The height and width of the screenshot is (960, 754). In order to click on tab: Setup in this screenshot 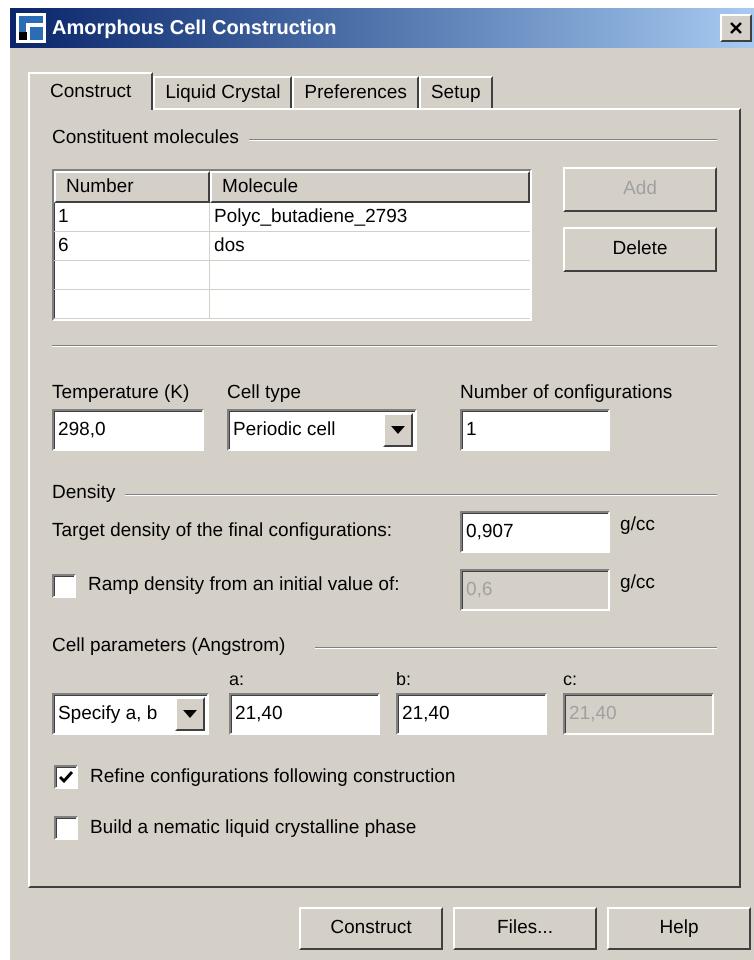, I will do `click(455, 92)`.